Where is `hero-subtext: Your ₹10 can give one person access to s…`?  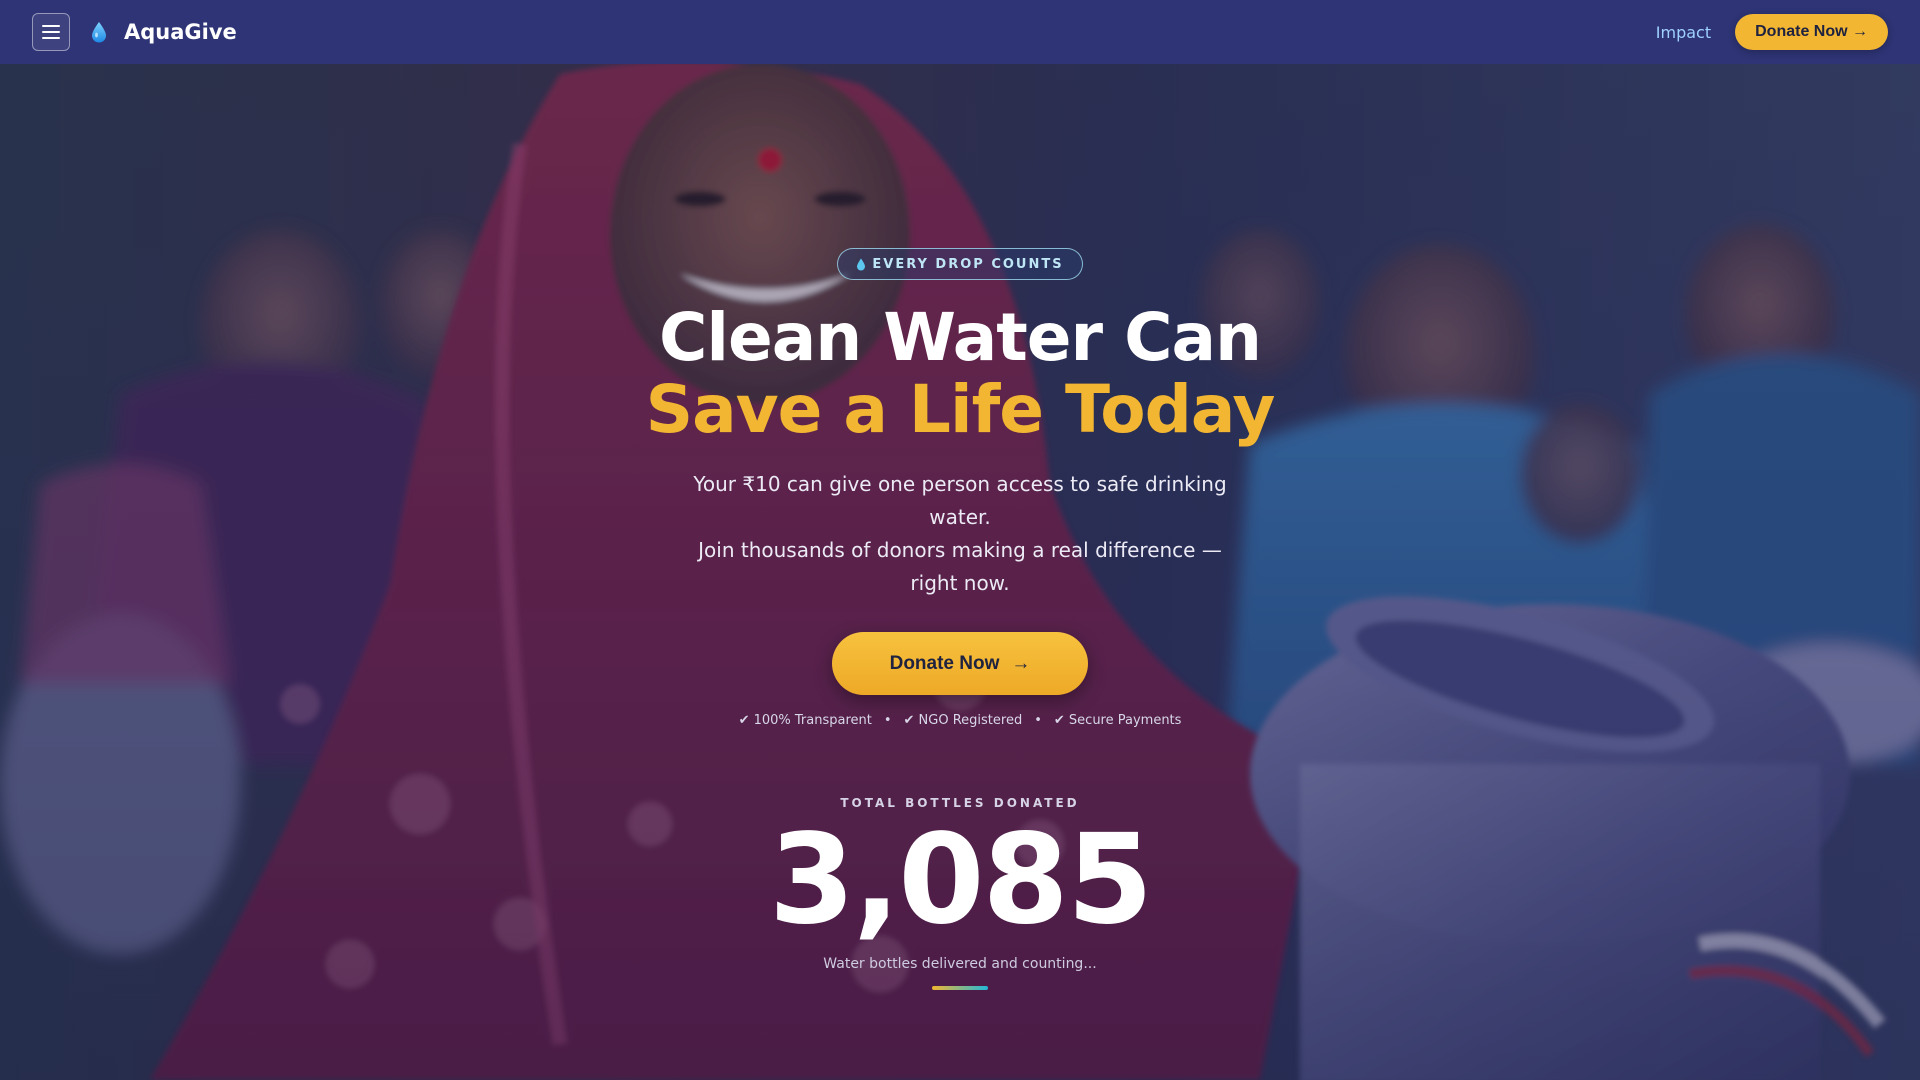 hero-subtext: Your ₹10 can give one person access to s… is located at coordinates (960, 534).